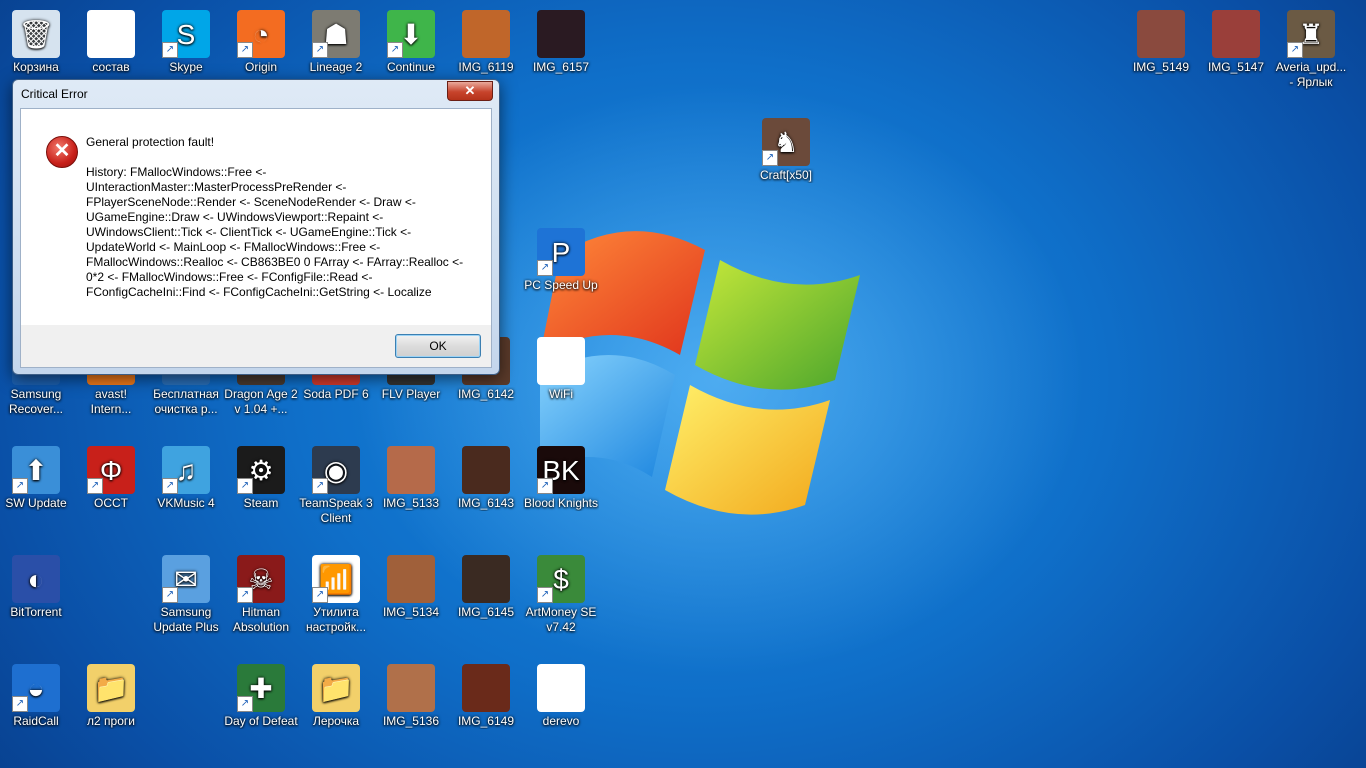 This screenshot has height=768, width=1366. What do you see at coordinates (37, 696) in the screenshot?
I see `desktop-icon: ◒ ↗ RaidCall` at bounding box center [37, 696].